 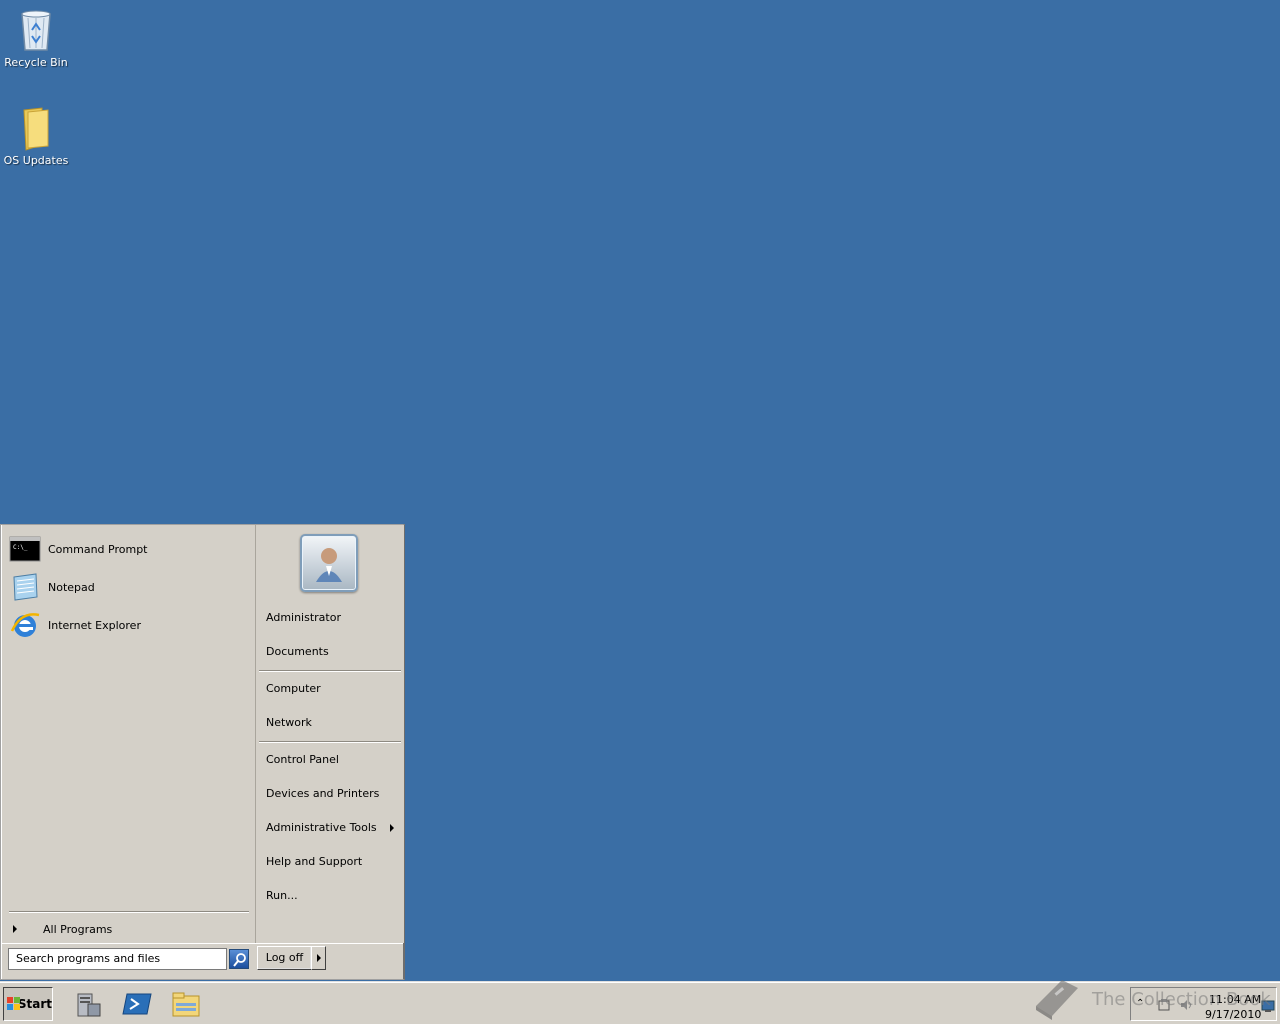 I want to click on recycle-bin-icon, so click(x=36, y=30).